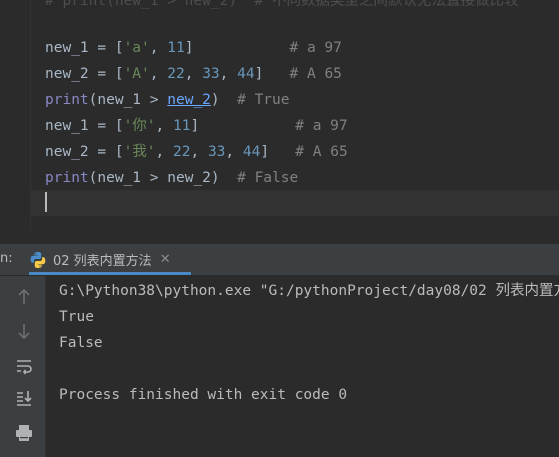  Describe the element at coordinates (46, 202) in the screenshot. I see `text-caret` at that location.